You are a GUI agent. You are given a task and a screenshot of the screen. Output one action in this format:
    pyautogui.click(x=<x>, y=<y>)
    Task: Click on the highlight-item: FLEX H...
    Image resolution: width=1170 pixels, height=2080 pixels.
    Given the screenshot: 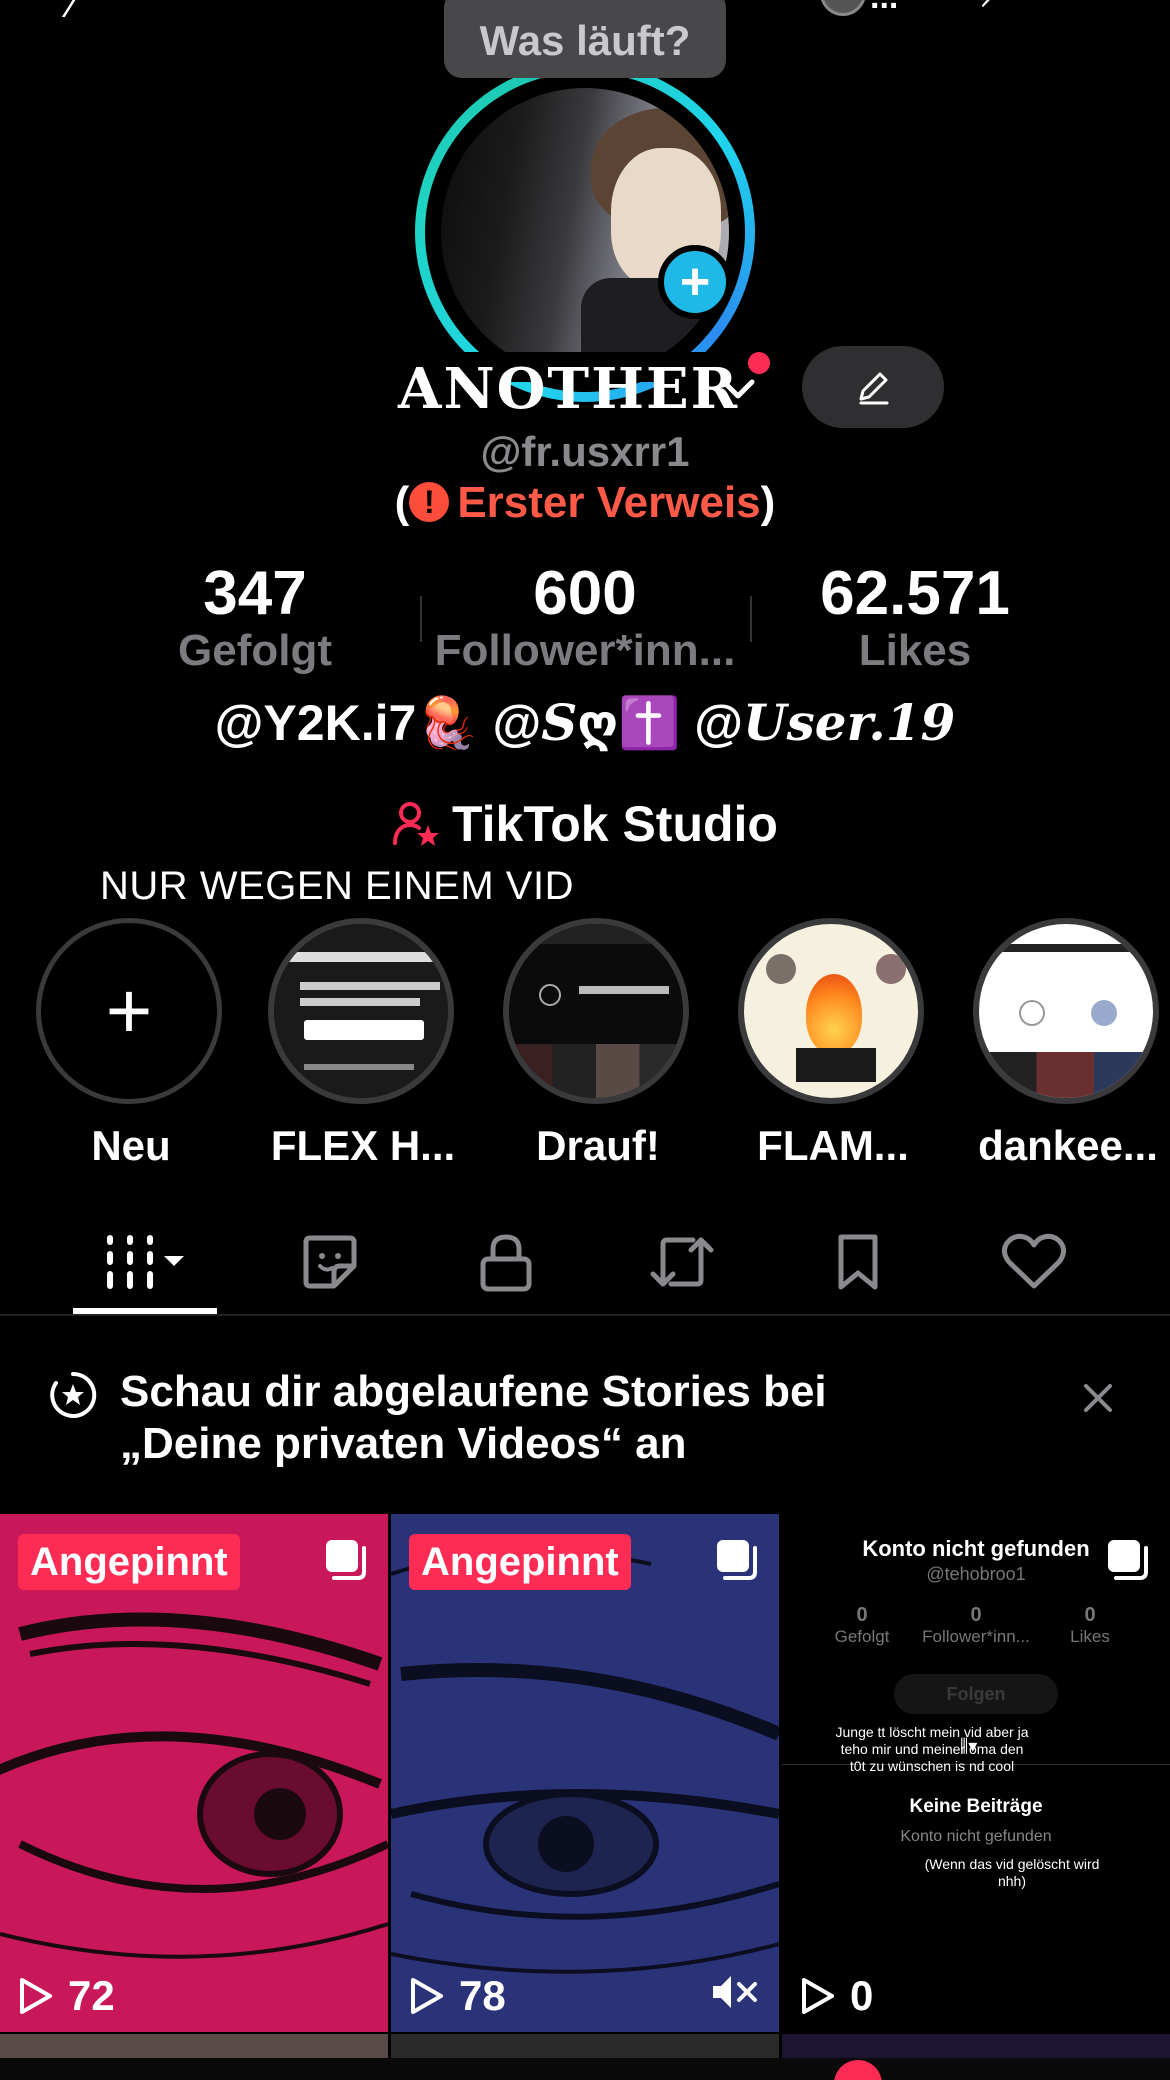 What is the action you would take?
    pyautogui.click(x=363, y=1044)
    